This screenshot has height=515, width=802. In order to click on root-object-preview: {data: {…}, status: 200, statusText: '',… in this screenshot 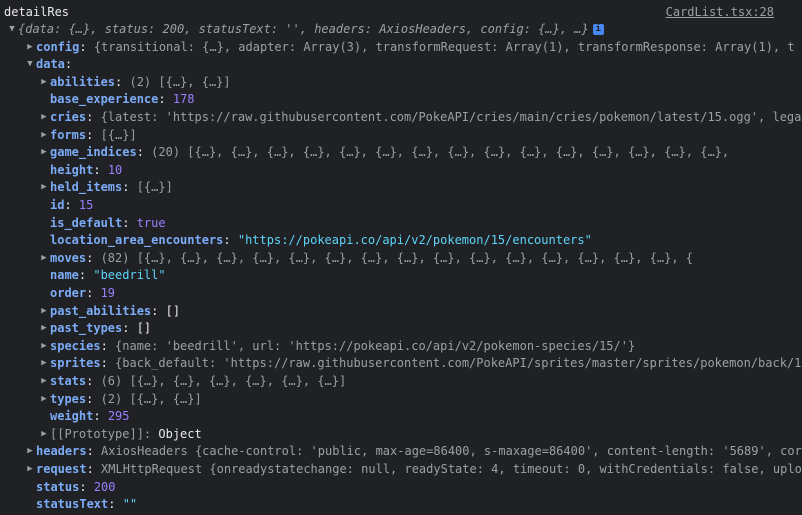, I will do `click(303, 29)`.